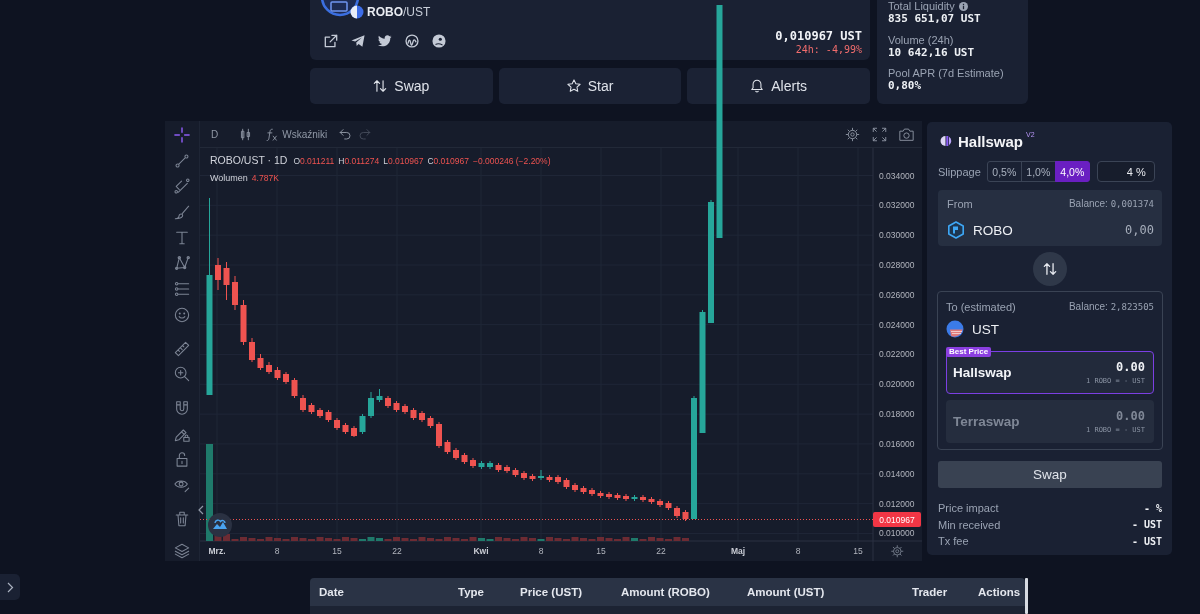 The width and height of the screenshot is (1200, 614). I want to click on detail-value: - UST, so click(1146, 541).